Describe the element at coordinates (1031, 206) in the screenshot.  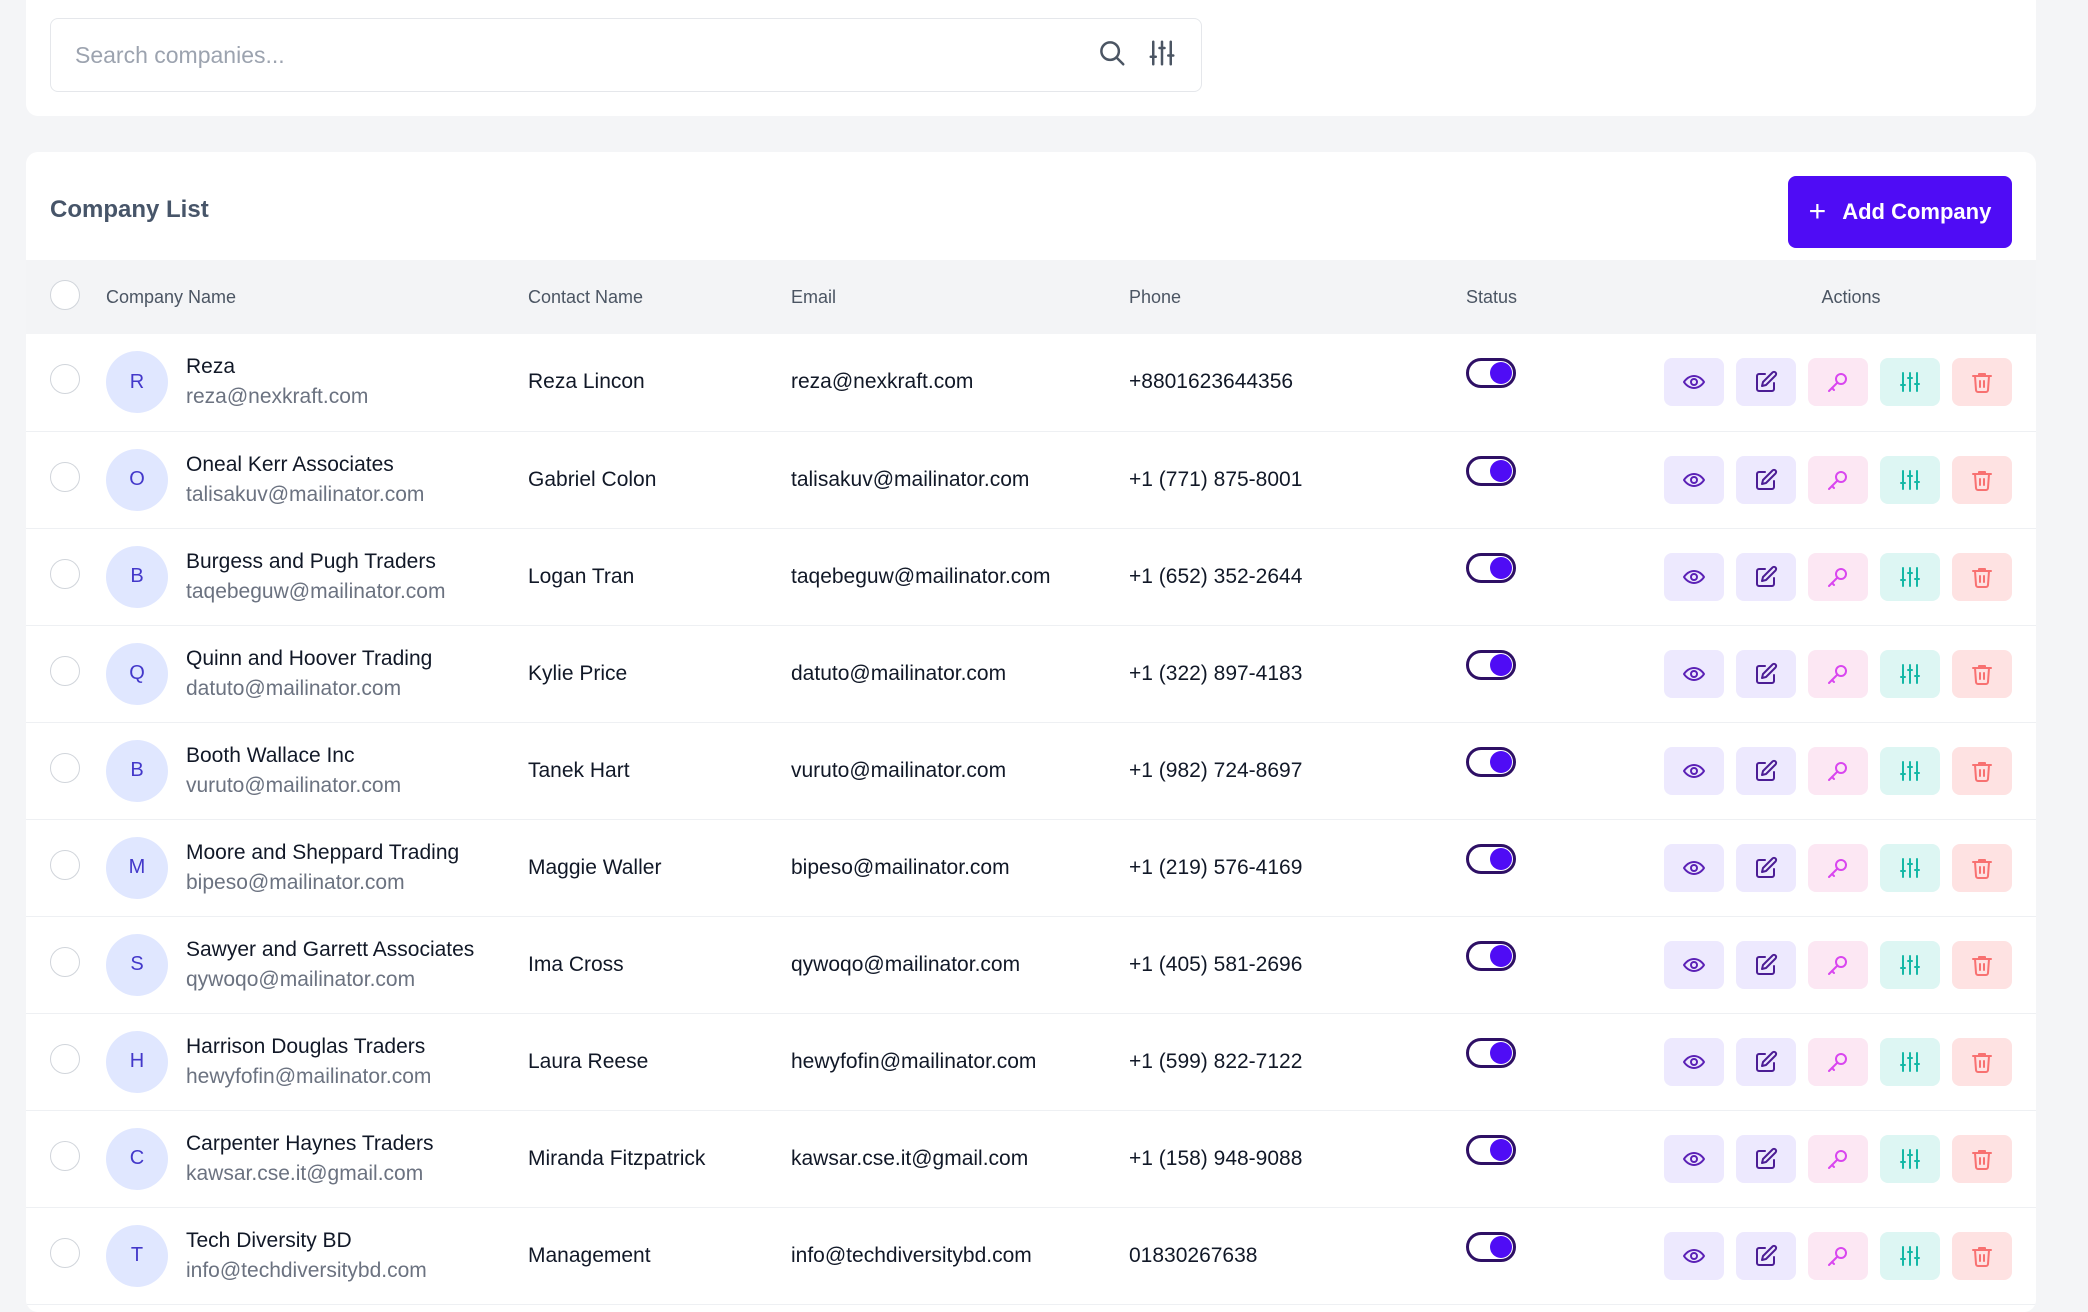
I see `list-header: Company List + Add Company` at that location.